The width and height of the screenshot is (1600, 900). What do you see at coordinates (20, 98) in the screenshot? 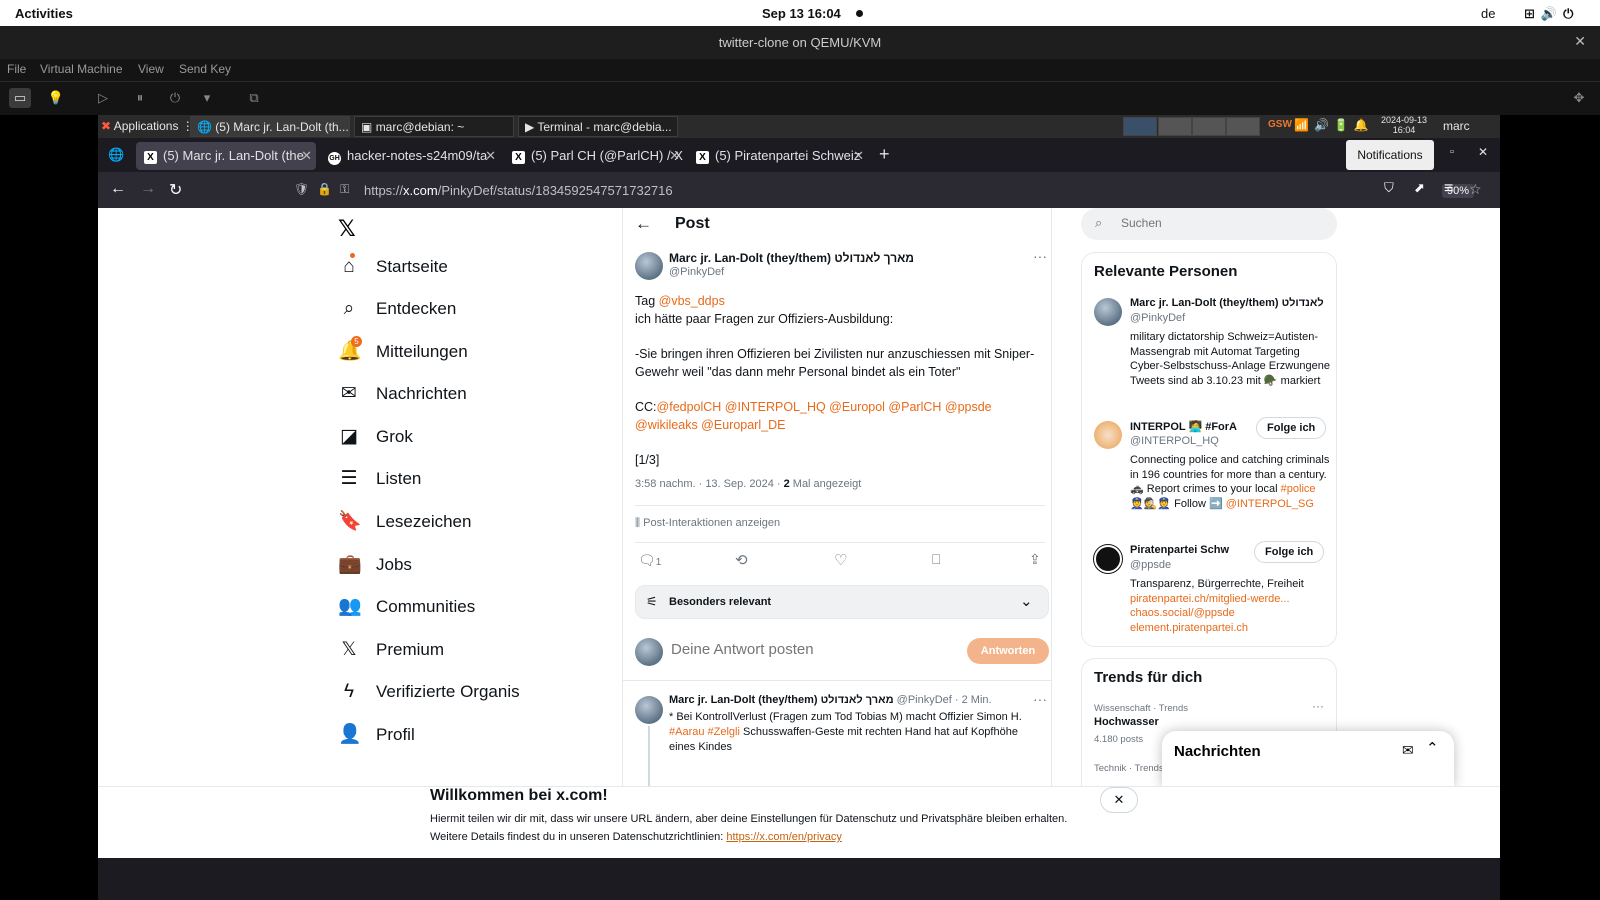
I see `console-icon: ▭` at bounding box center [20, 98].